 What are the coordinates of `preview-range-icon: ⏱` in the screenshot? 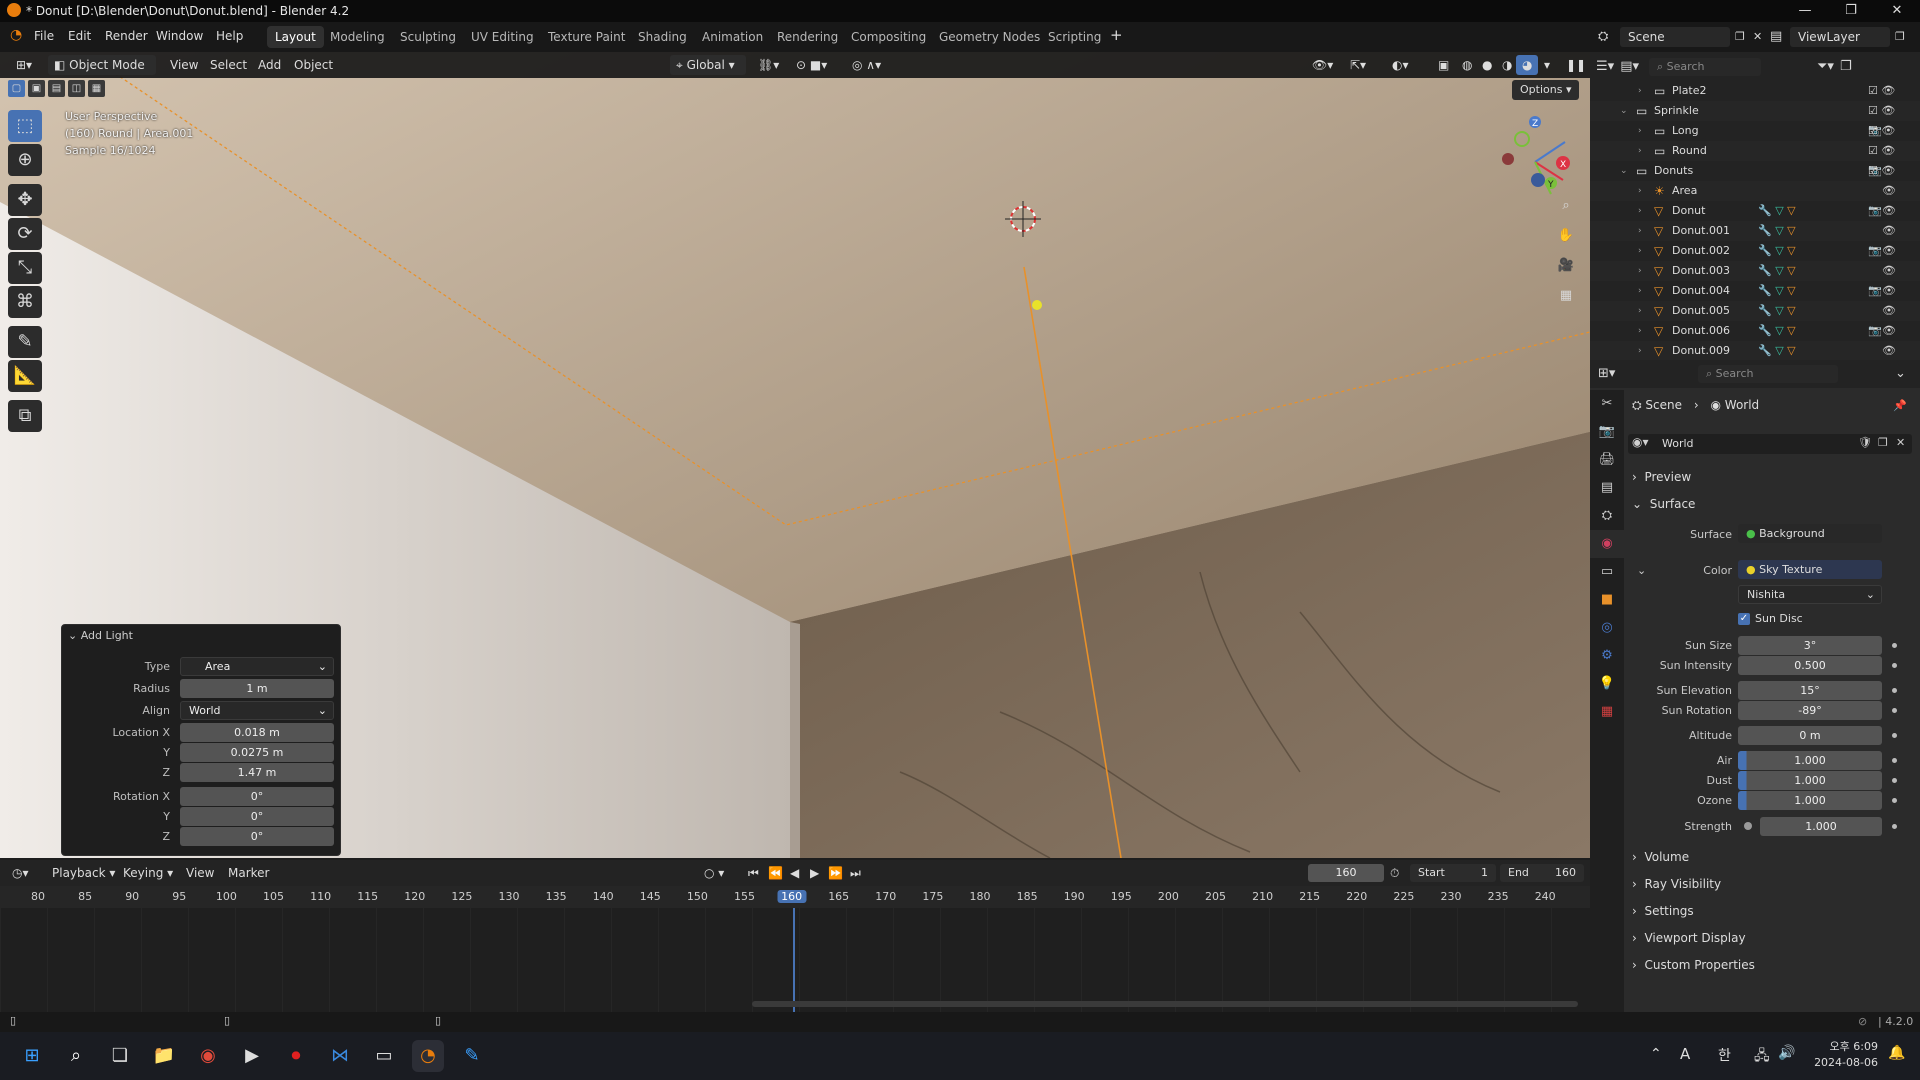 It's located at (1394, 873).